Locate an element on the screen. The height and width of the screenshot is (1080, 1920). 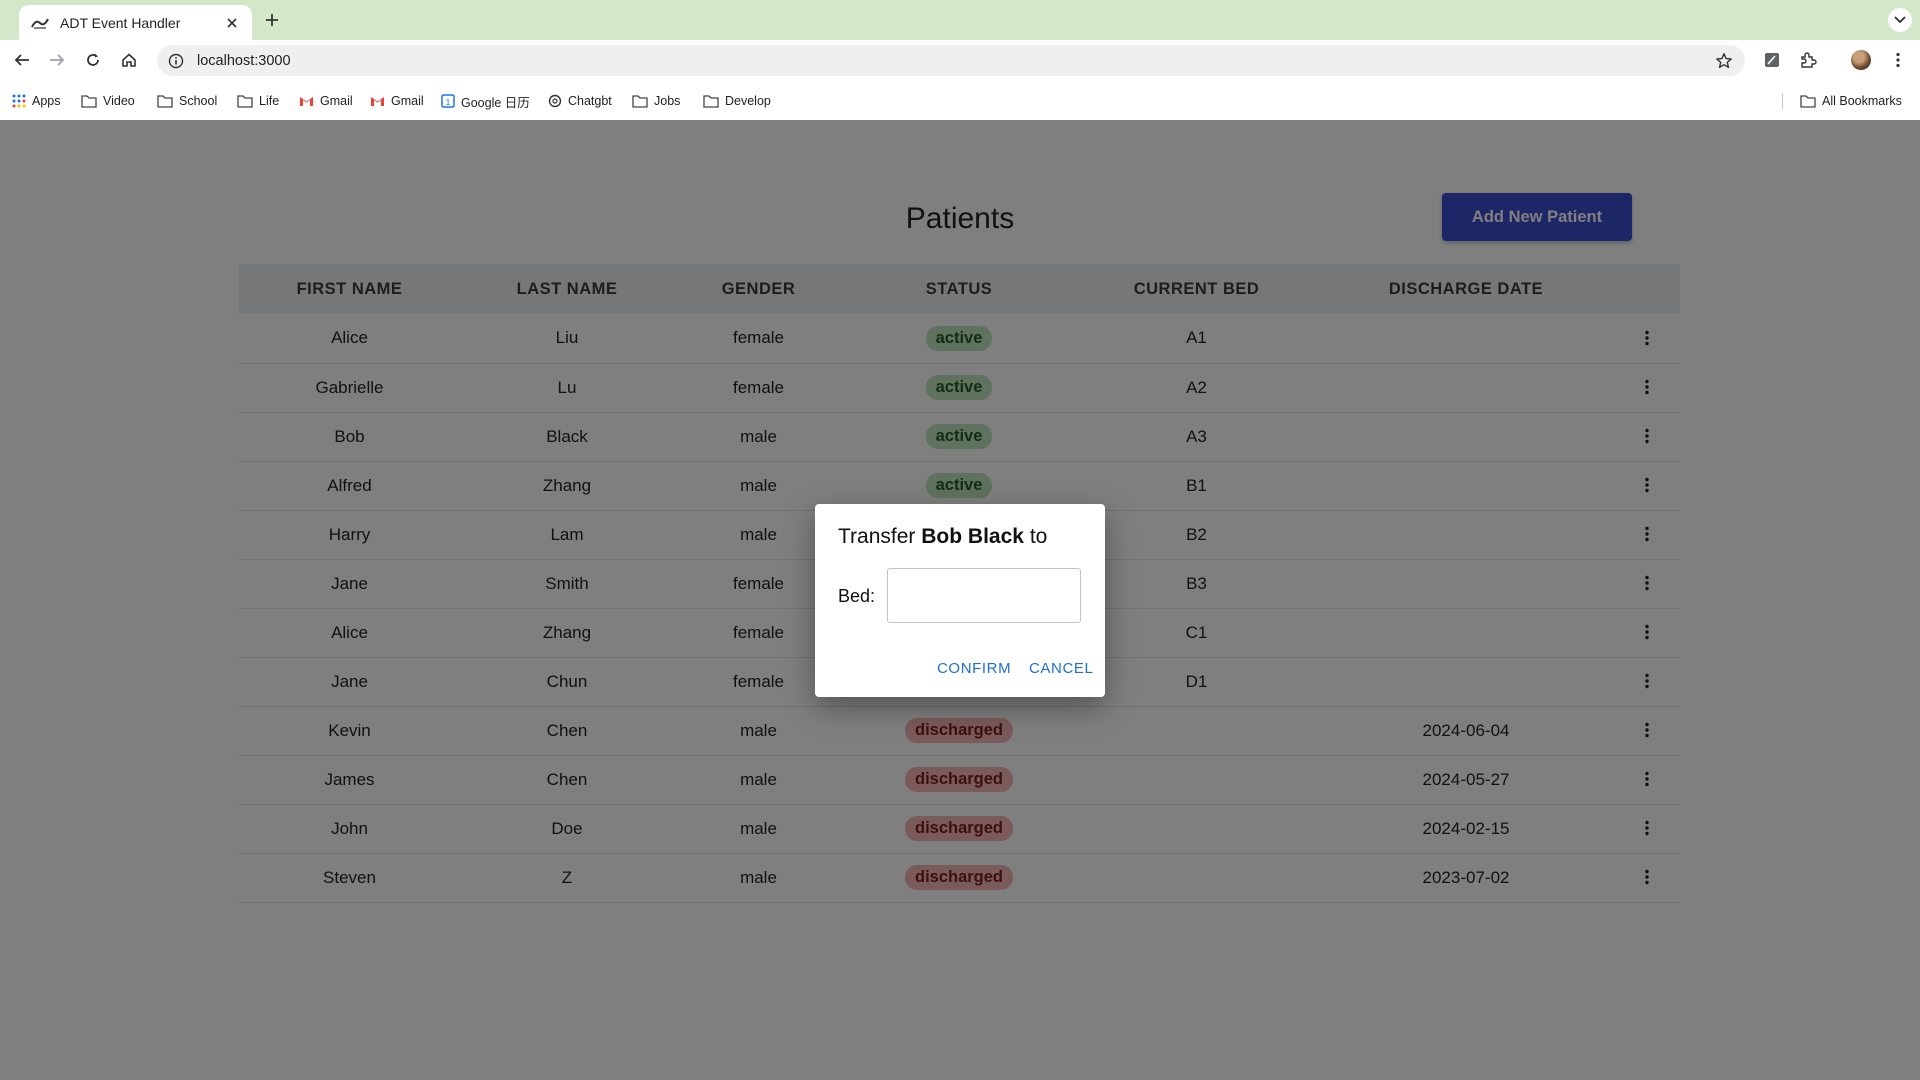
home-icon is located at coordinates (129, 60).